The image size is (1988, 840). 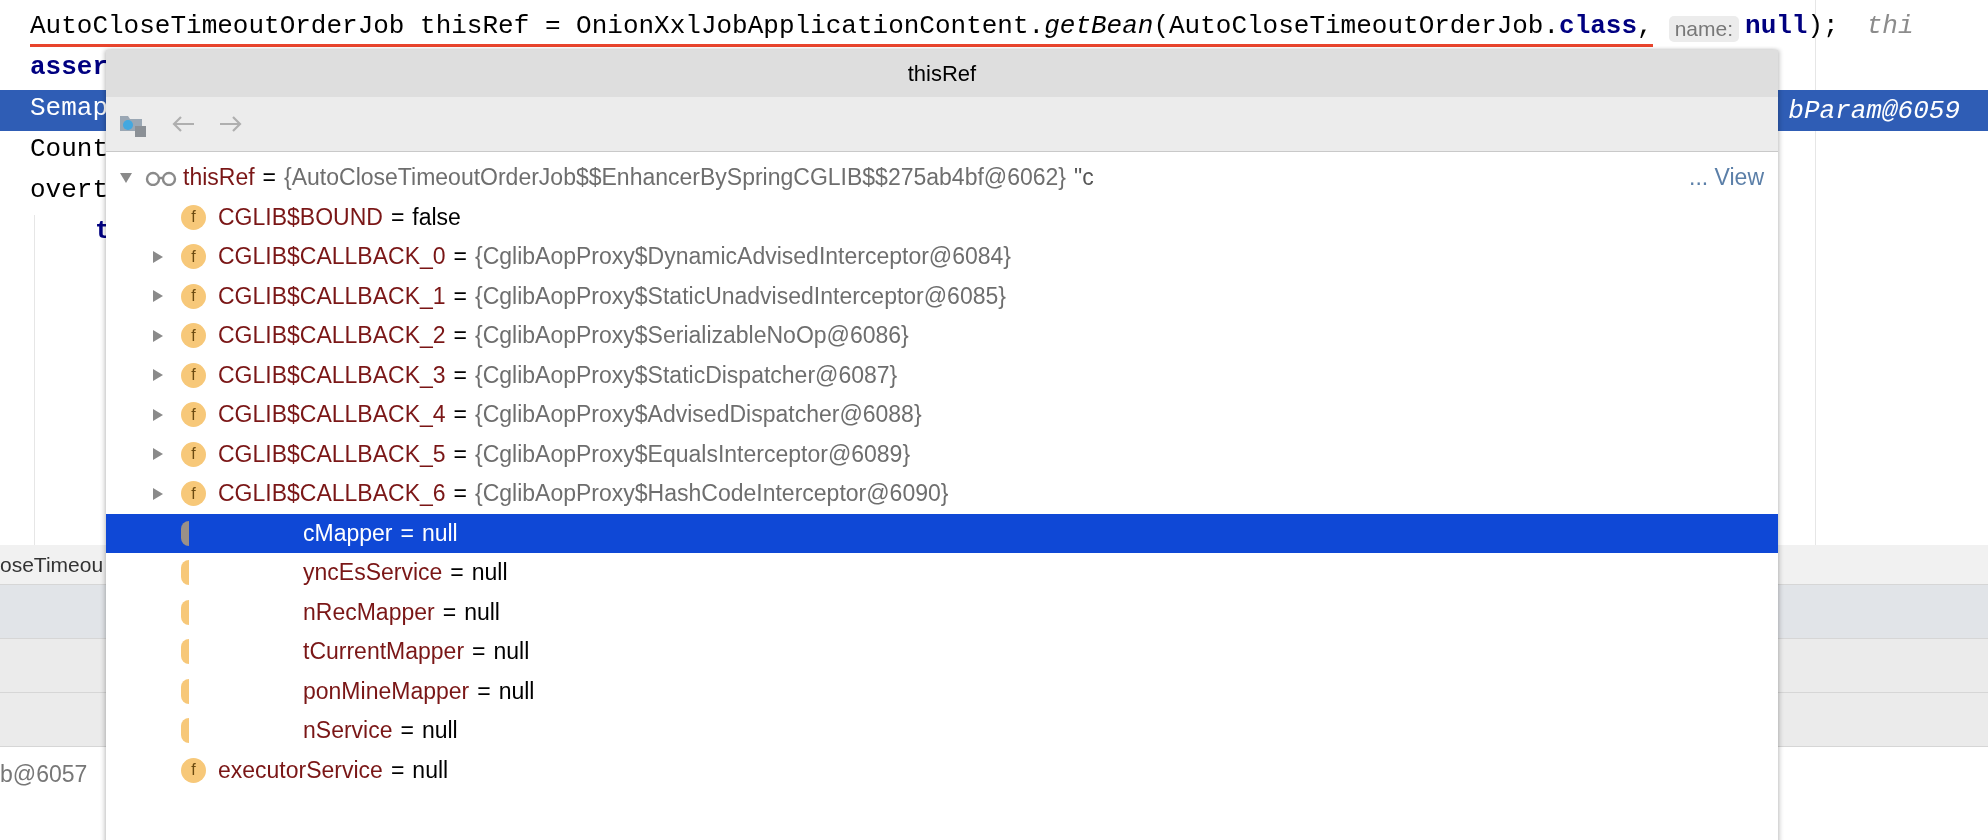 What do you see at coordinates (942, 73) in the screenshot?
I see `popup-title: thisRef` at bounding box center [942, 73].